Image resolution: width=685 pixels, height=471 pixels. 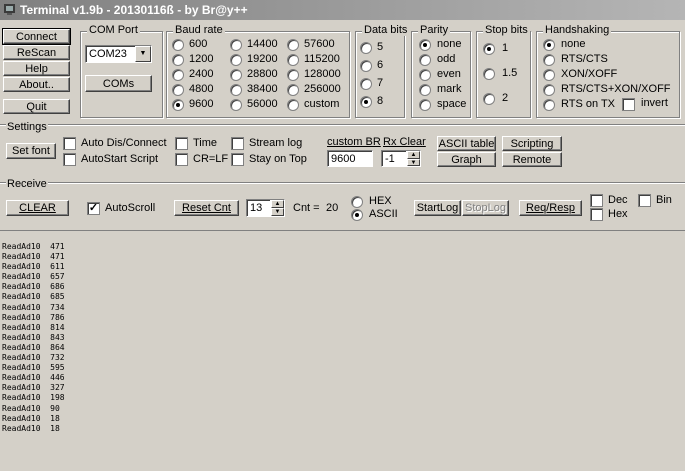 I want to click on cr-lf-checkbox, so click(x=181, y=159).